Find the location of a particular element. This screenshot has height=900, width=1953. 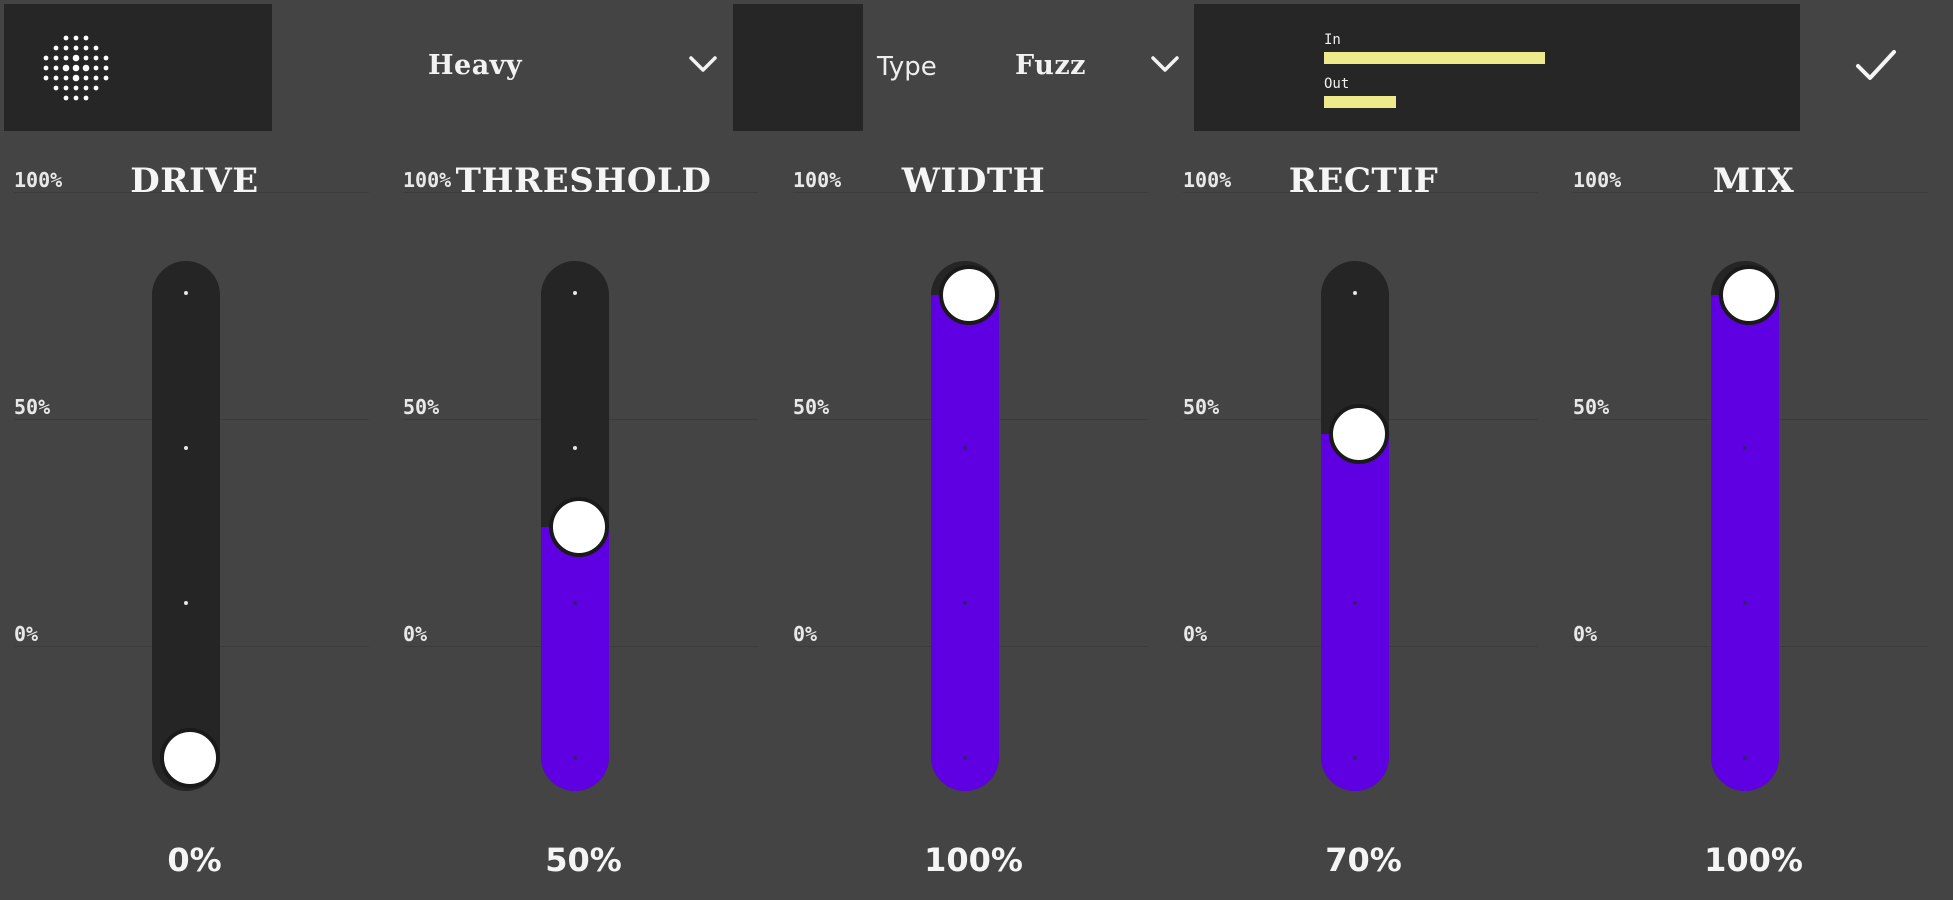

slider-value: 50% is located at coordinates (583, 860).